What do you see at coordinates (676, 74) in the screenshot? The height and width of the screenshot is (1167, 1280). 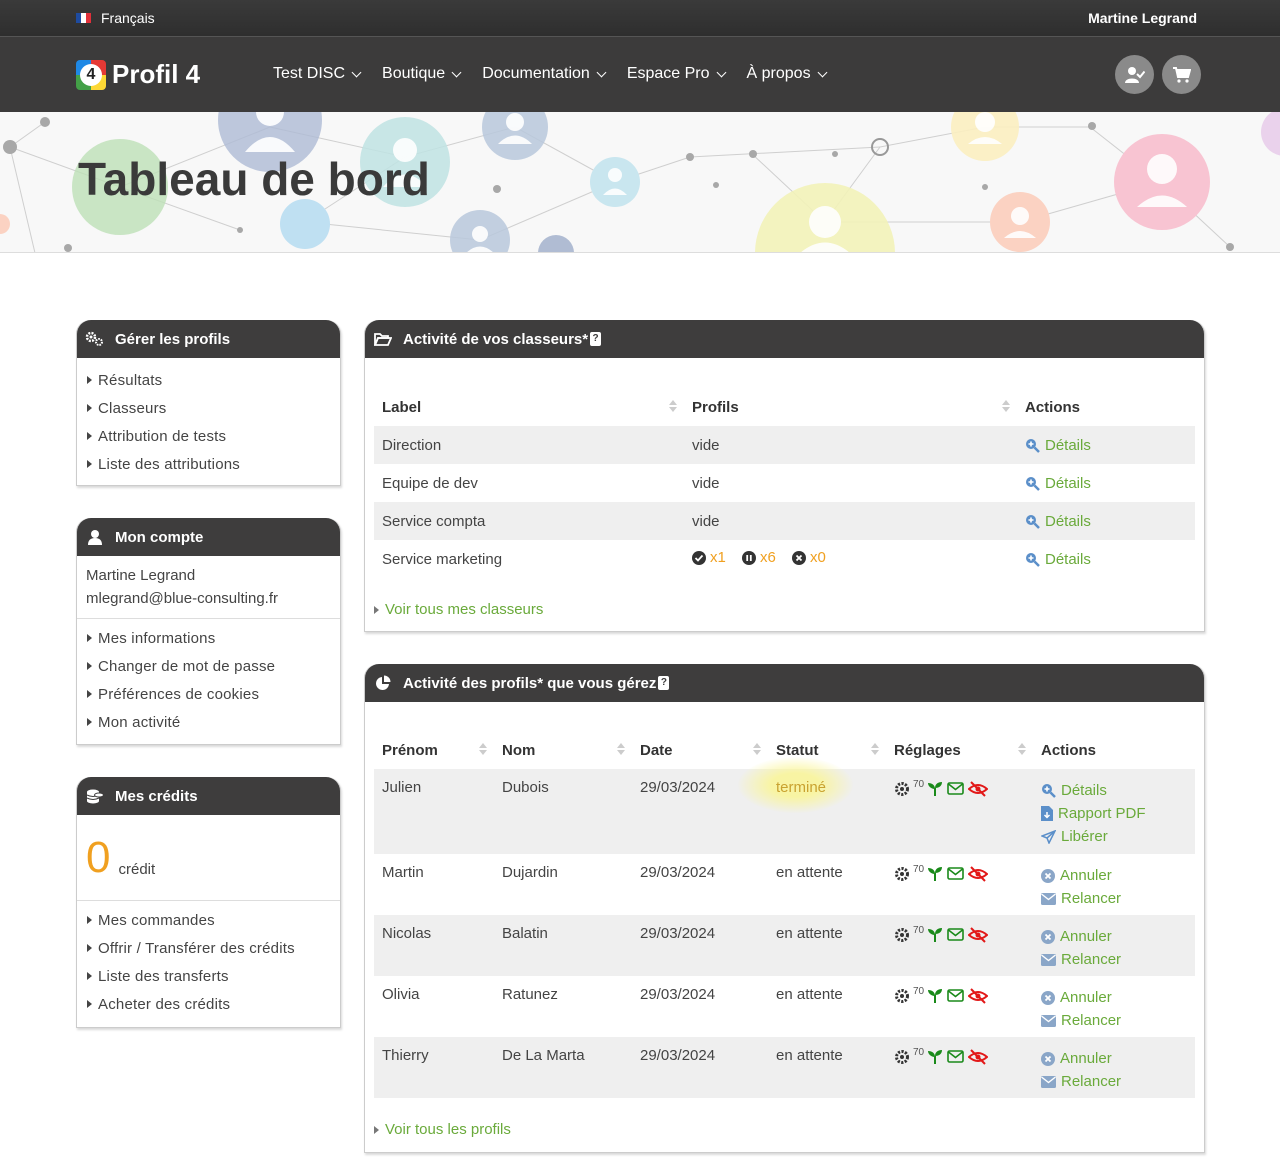 I see `nav-item-espace-pro: Espace Pro` at bounding box center [676, 74].